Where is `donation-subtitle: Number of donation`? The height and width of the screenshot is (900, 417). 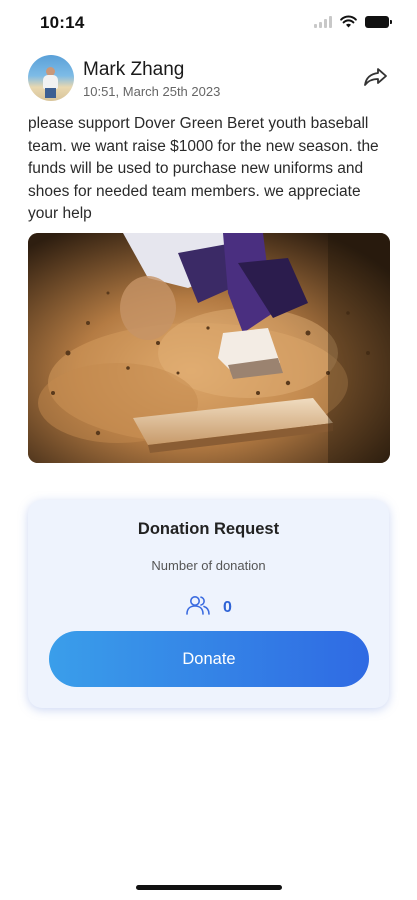
donation-subtitle: Number of donation is located at coordinates (208, 565).